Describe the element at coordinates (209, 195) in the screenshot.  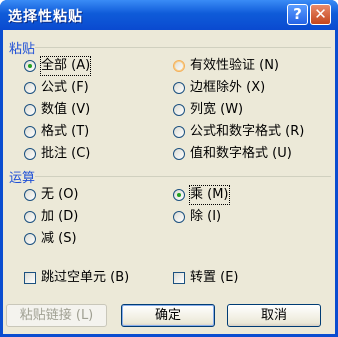
I see `option-label: 乘 (M)` at that location.